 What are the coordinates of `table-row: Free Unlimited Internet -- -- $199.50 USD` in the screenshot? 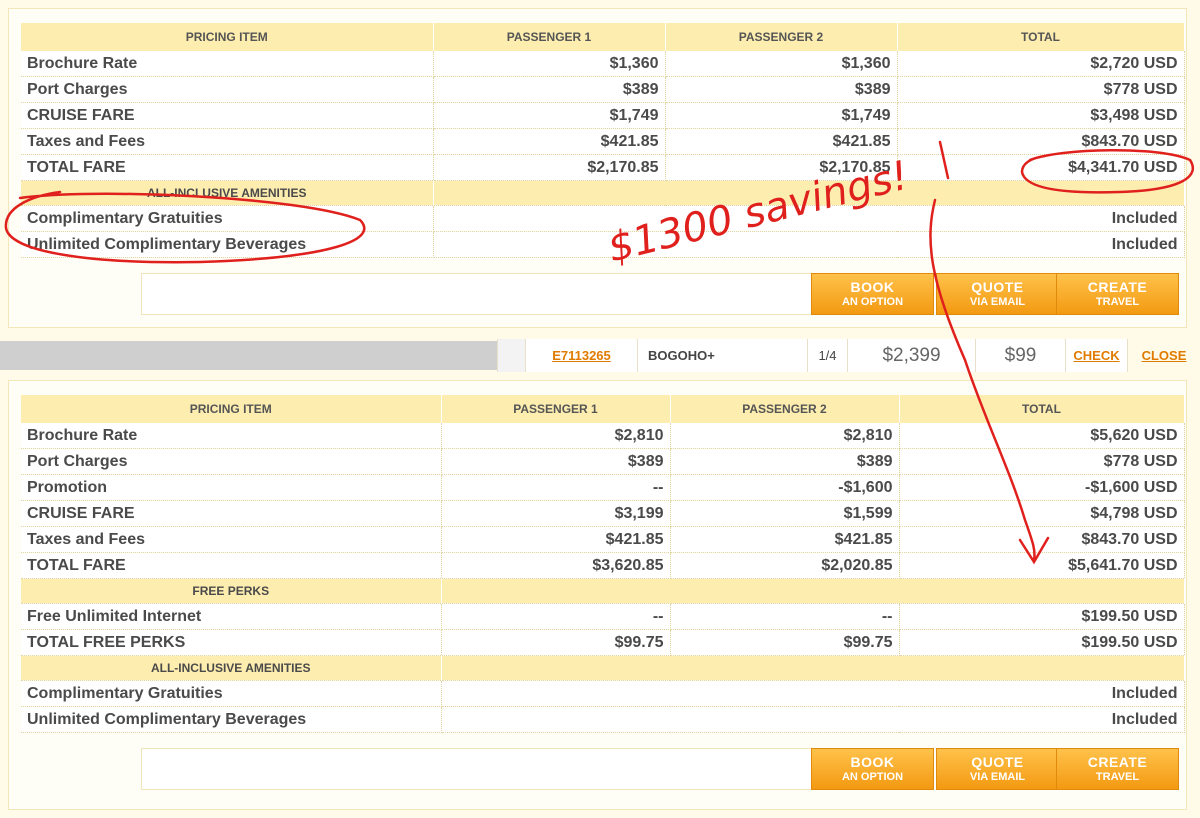 It's located at (603, 616).